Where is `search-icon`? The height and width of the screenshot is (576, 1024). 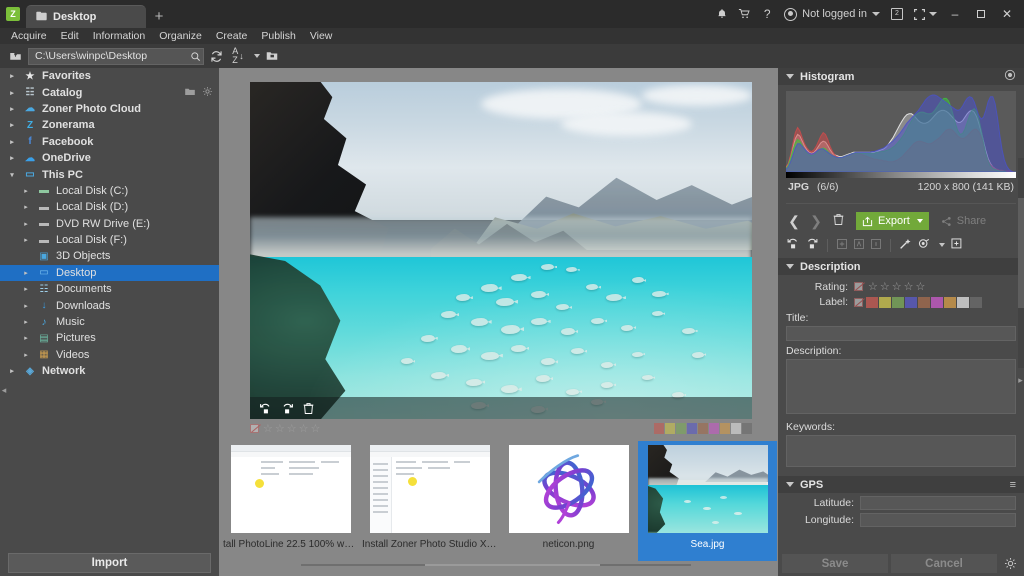 search-icon is located at coordinates (195, 56).